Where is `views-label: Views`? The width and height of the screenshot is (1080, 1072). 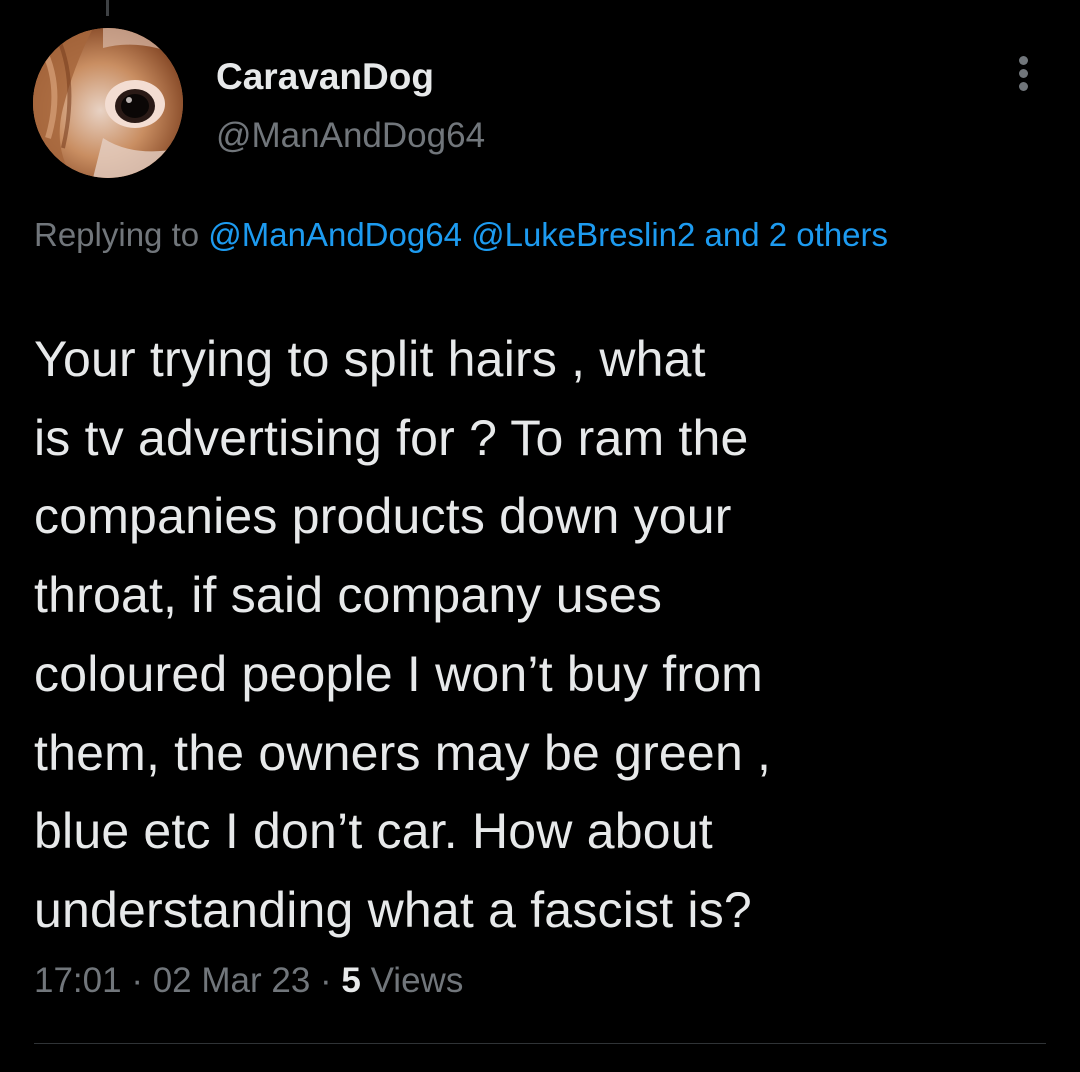
views-label: Views is located at coordinates (412, 980).